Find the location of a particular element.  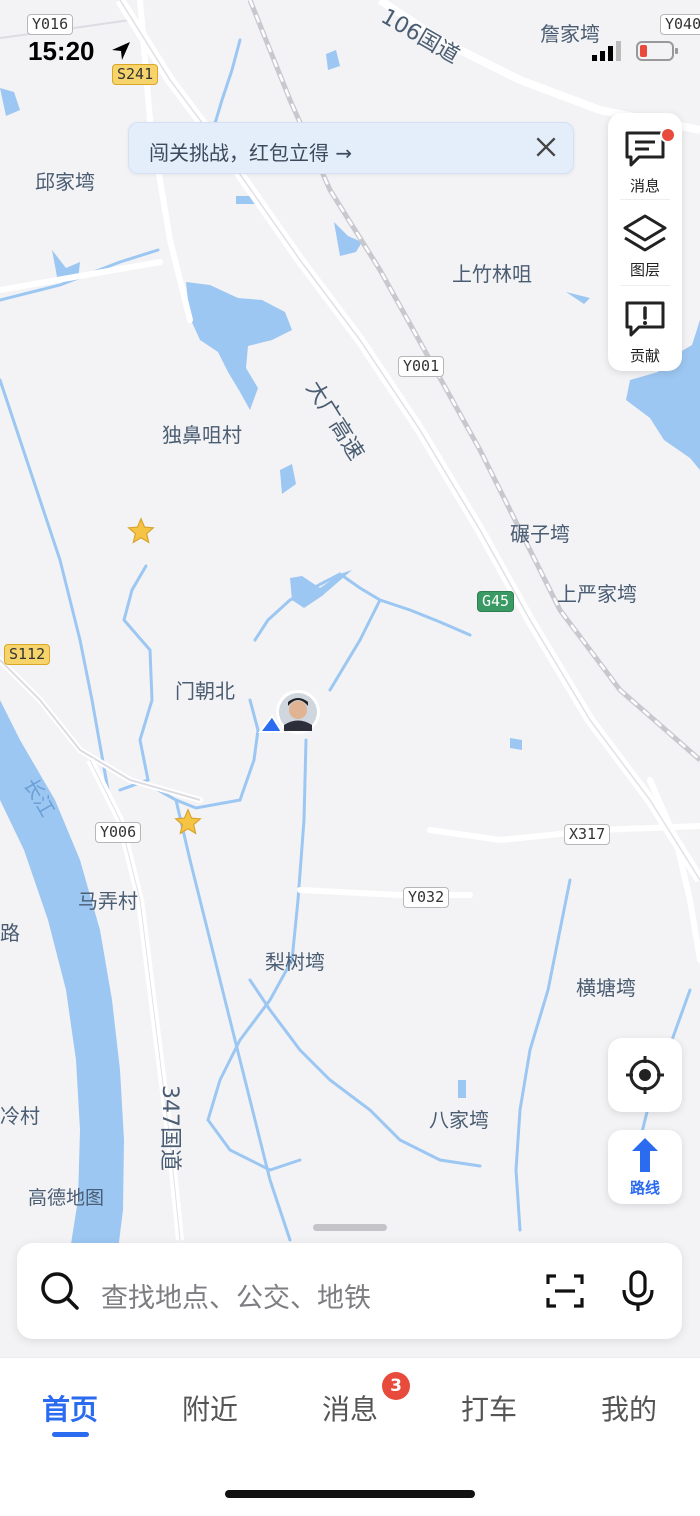

tab-nearby: 附近 is located at coordinates (210, 1408).